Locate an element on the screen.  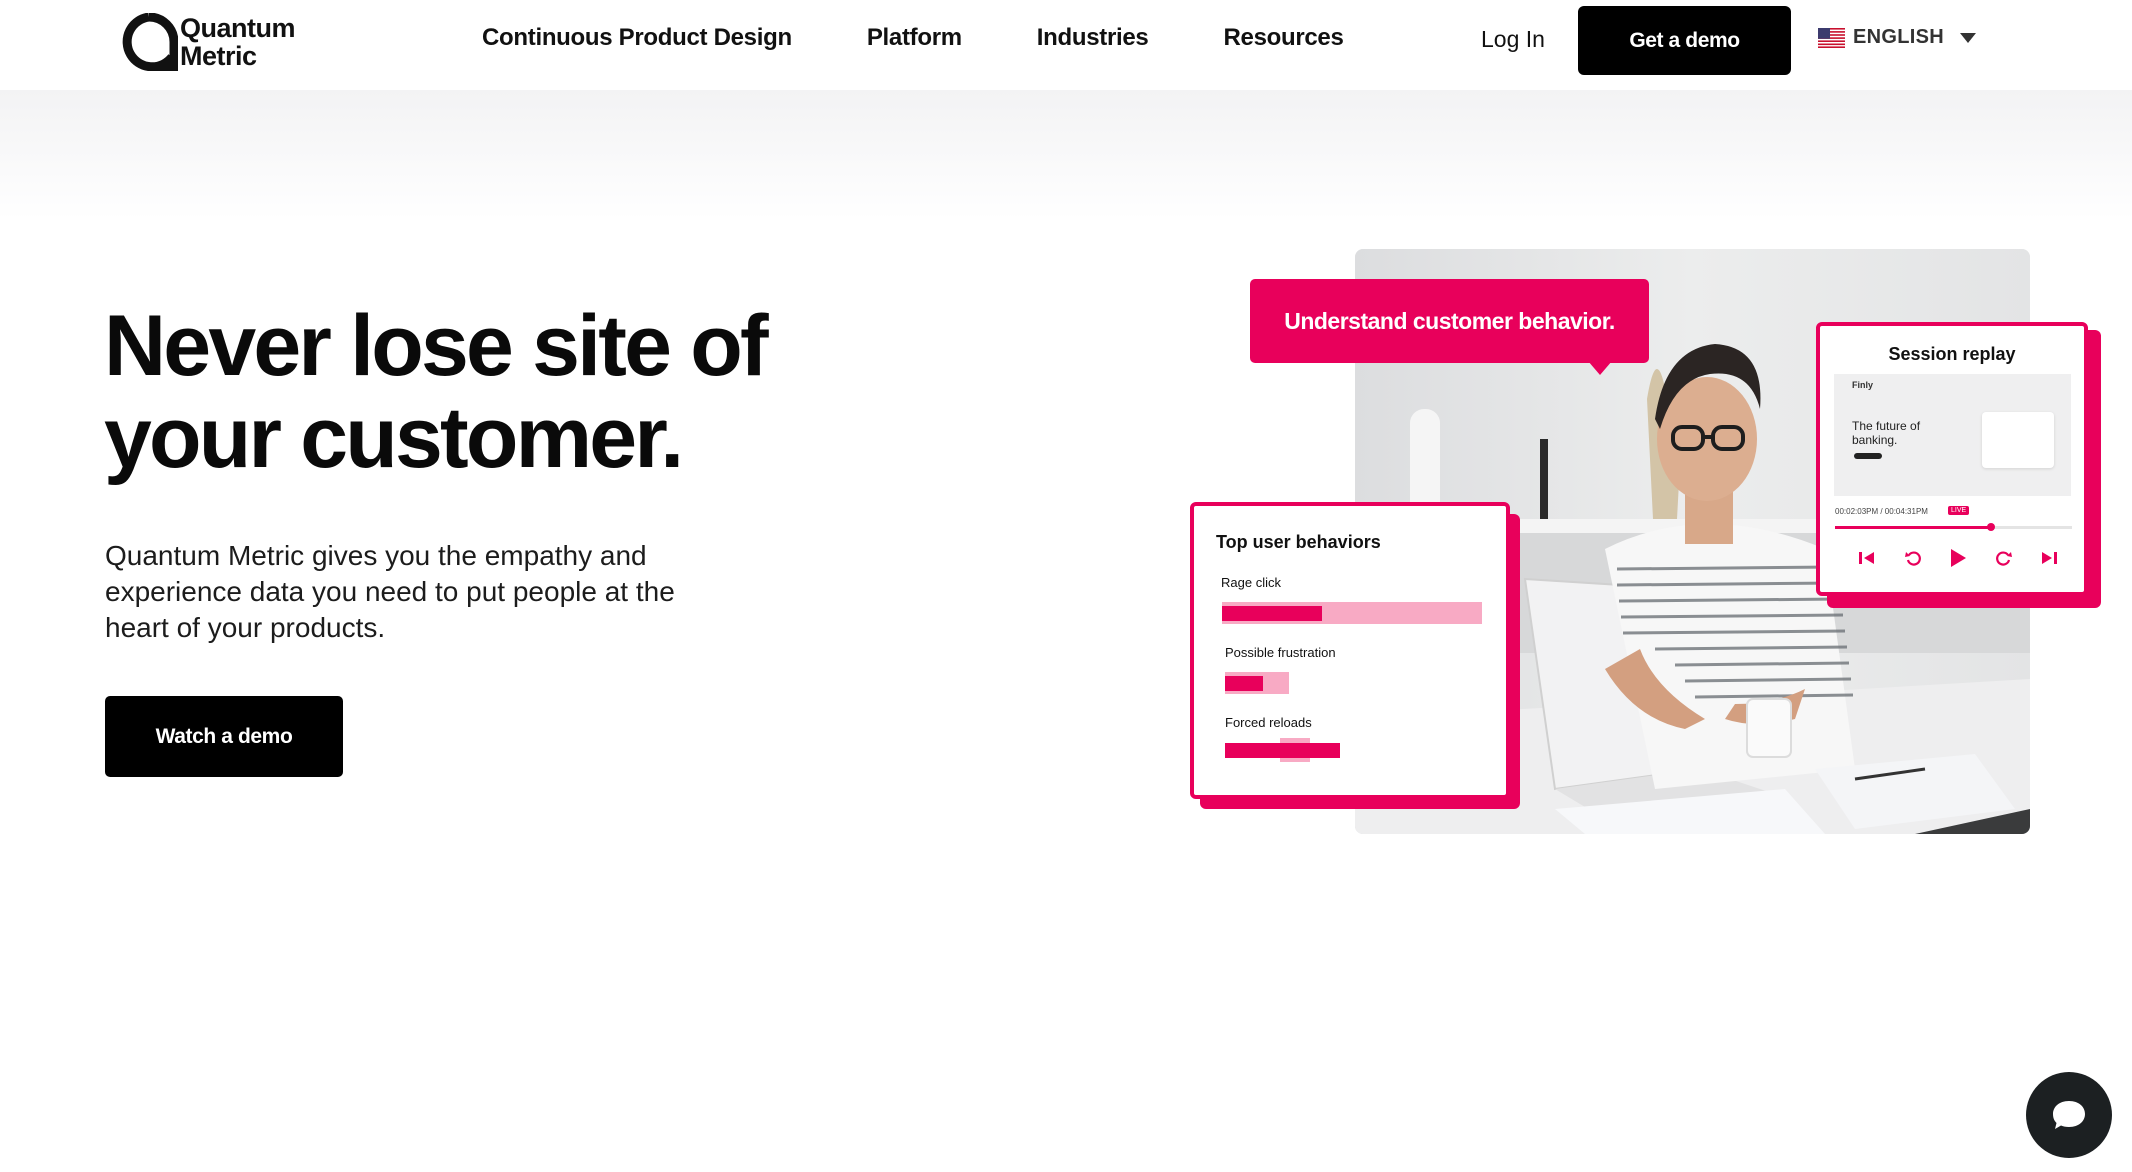
replay-progress-fill is located at coordinates (1913, 527).